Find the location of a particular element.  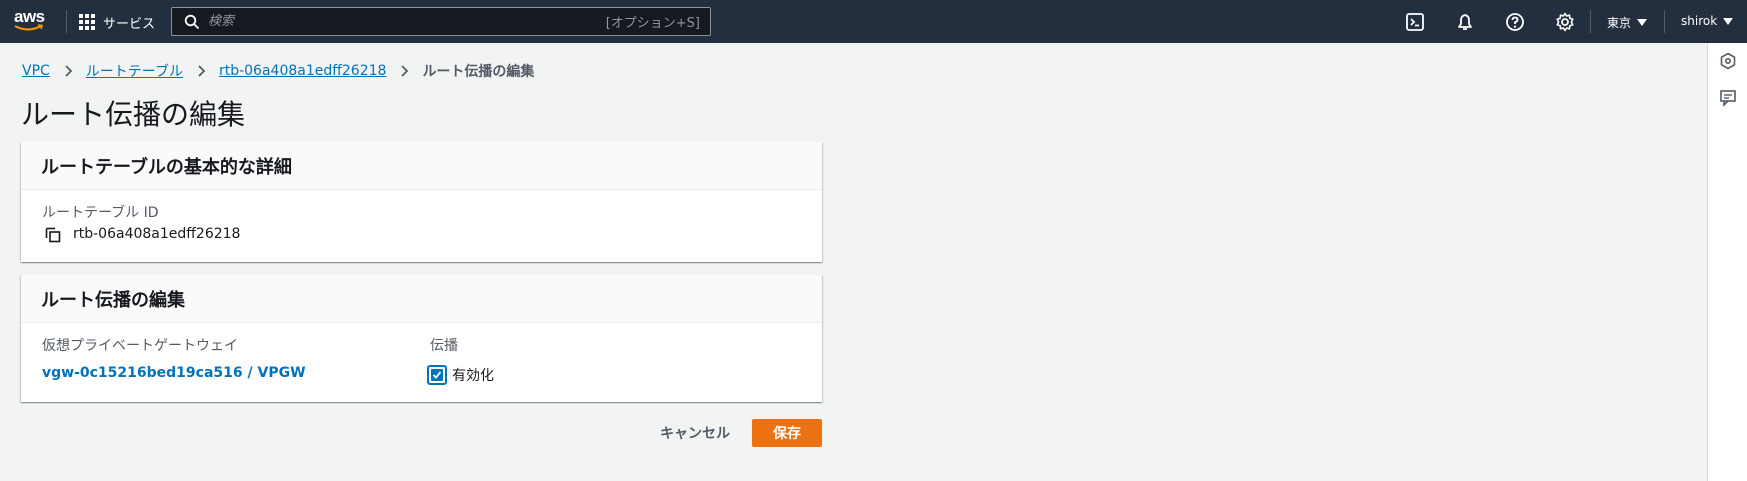

enabled-label: 有効化 is located at coordinates (473, 376).